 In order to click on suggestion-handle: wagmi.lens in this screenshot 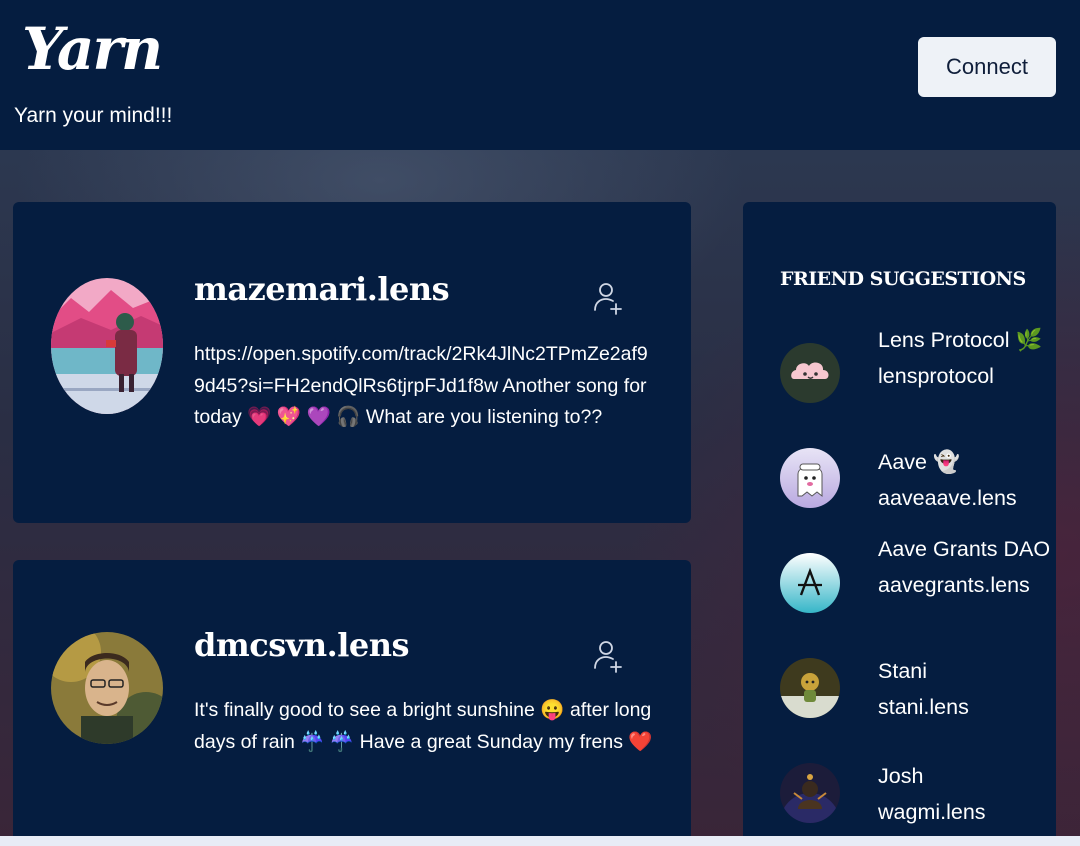, I will do `click(932, 812)`.